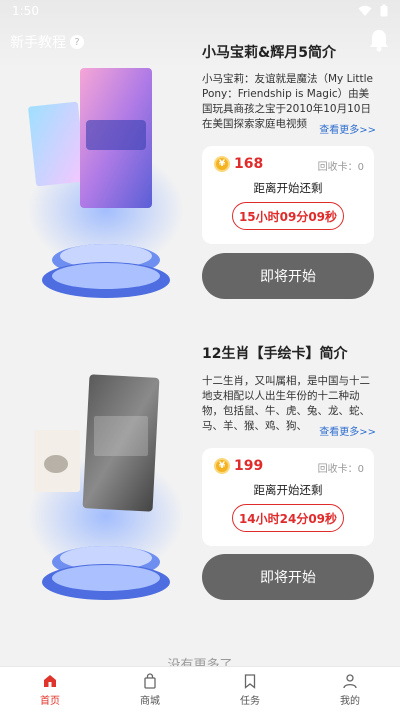 The width and height of the screenshot is (400, 712). I want to click on status-time: 1:50, so click(25, 11).